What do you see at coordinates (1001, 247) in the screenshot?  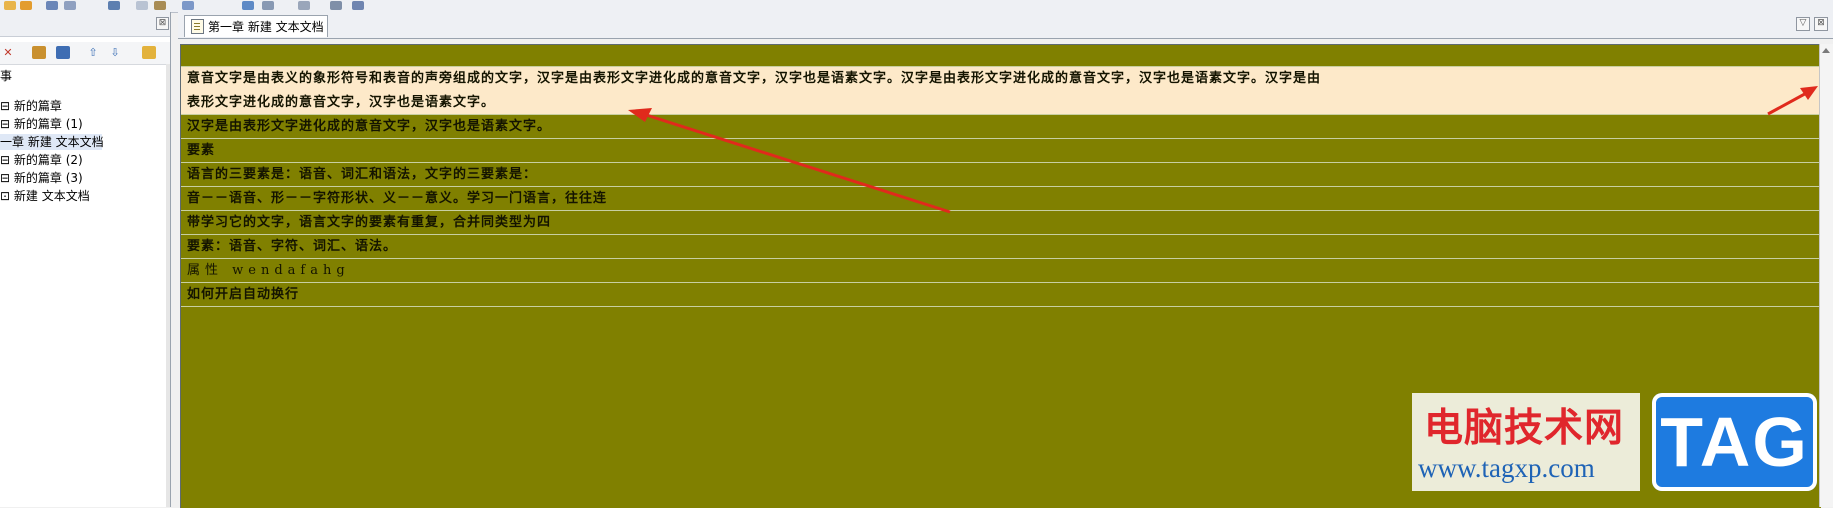 I see `text-line: 要素：语音、字符、词汇、语法。` at bounding box center [1001, 247].